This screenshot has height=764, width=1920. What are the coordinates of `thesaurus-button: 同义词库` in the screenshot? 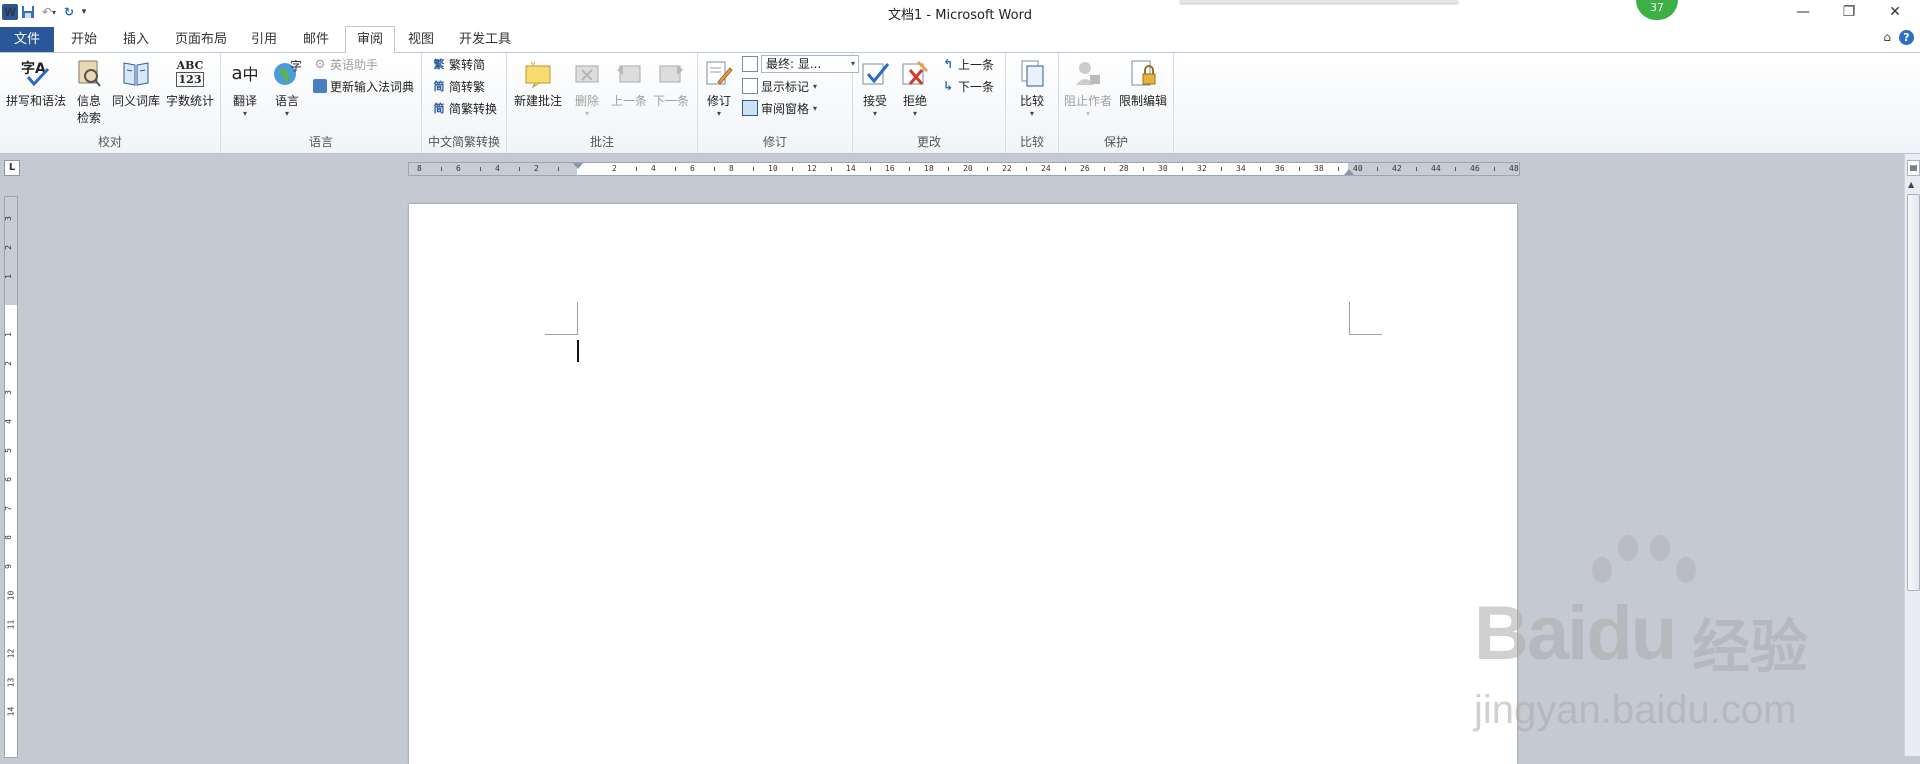 It's located at (136, 83).